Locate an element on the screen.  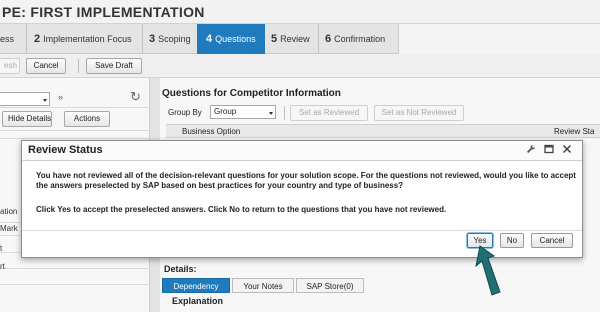
list-item: Mark is located at coordinates (9, 228).